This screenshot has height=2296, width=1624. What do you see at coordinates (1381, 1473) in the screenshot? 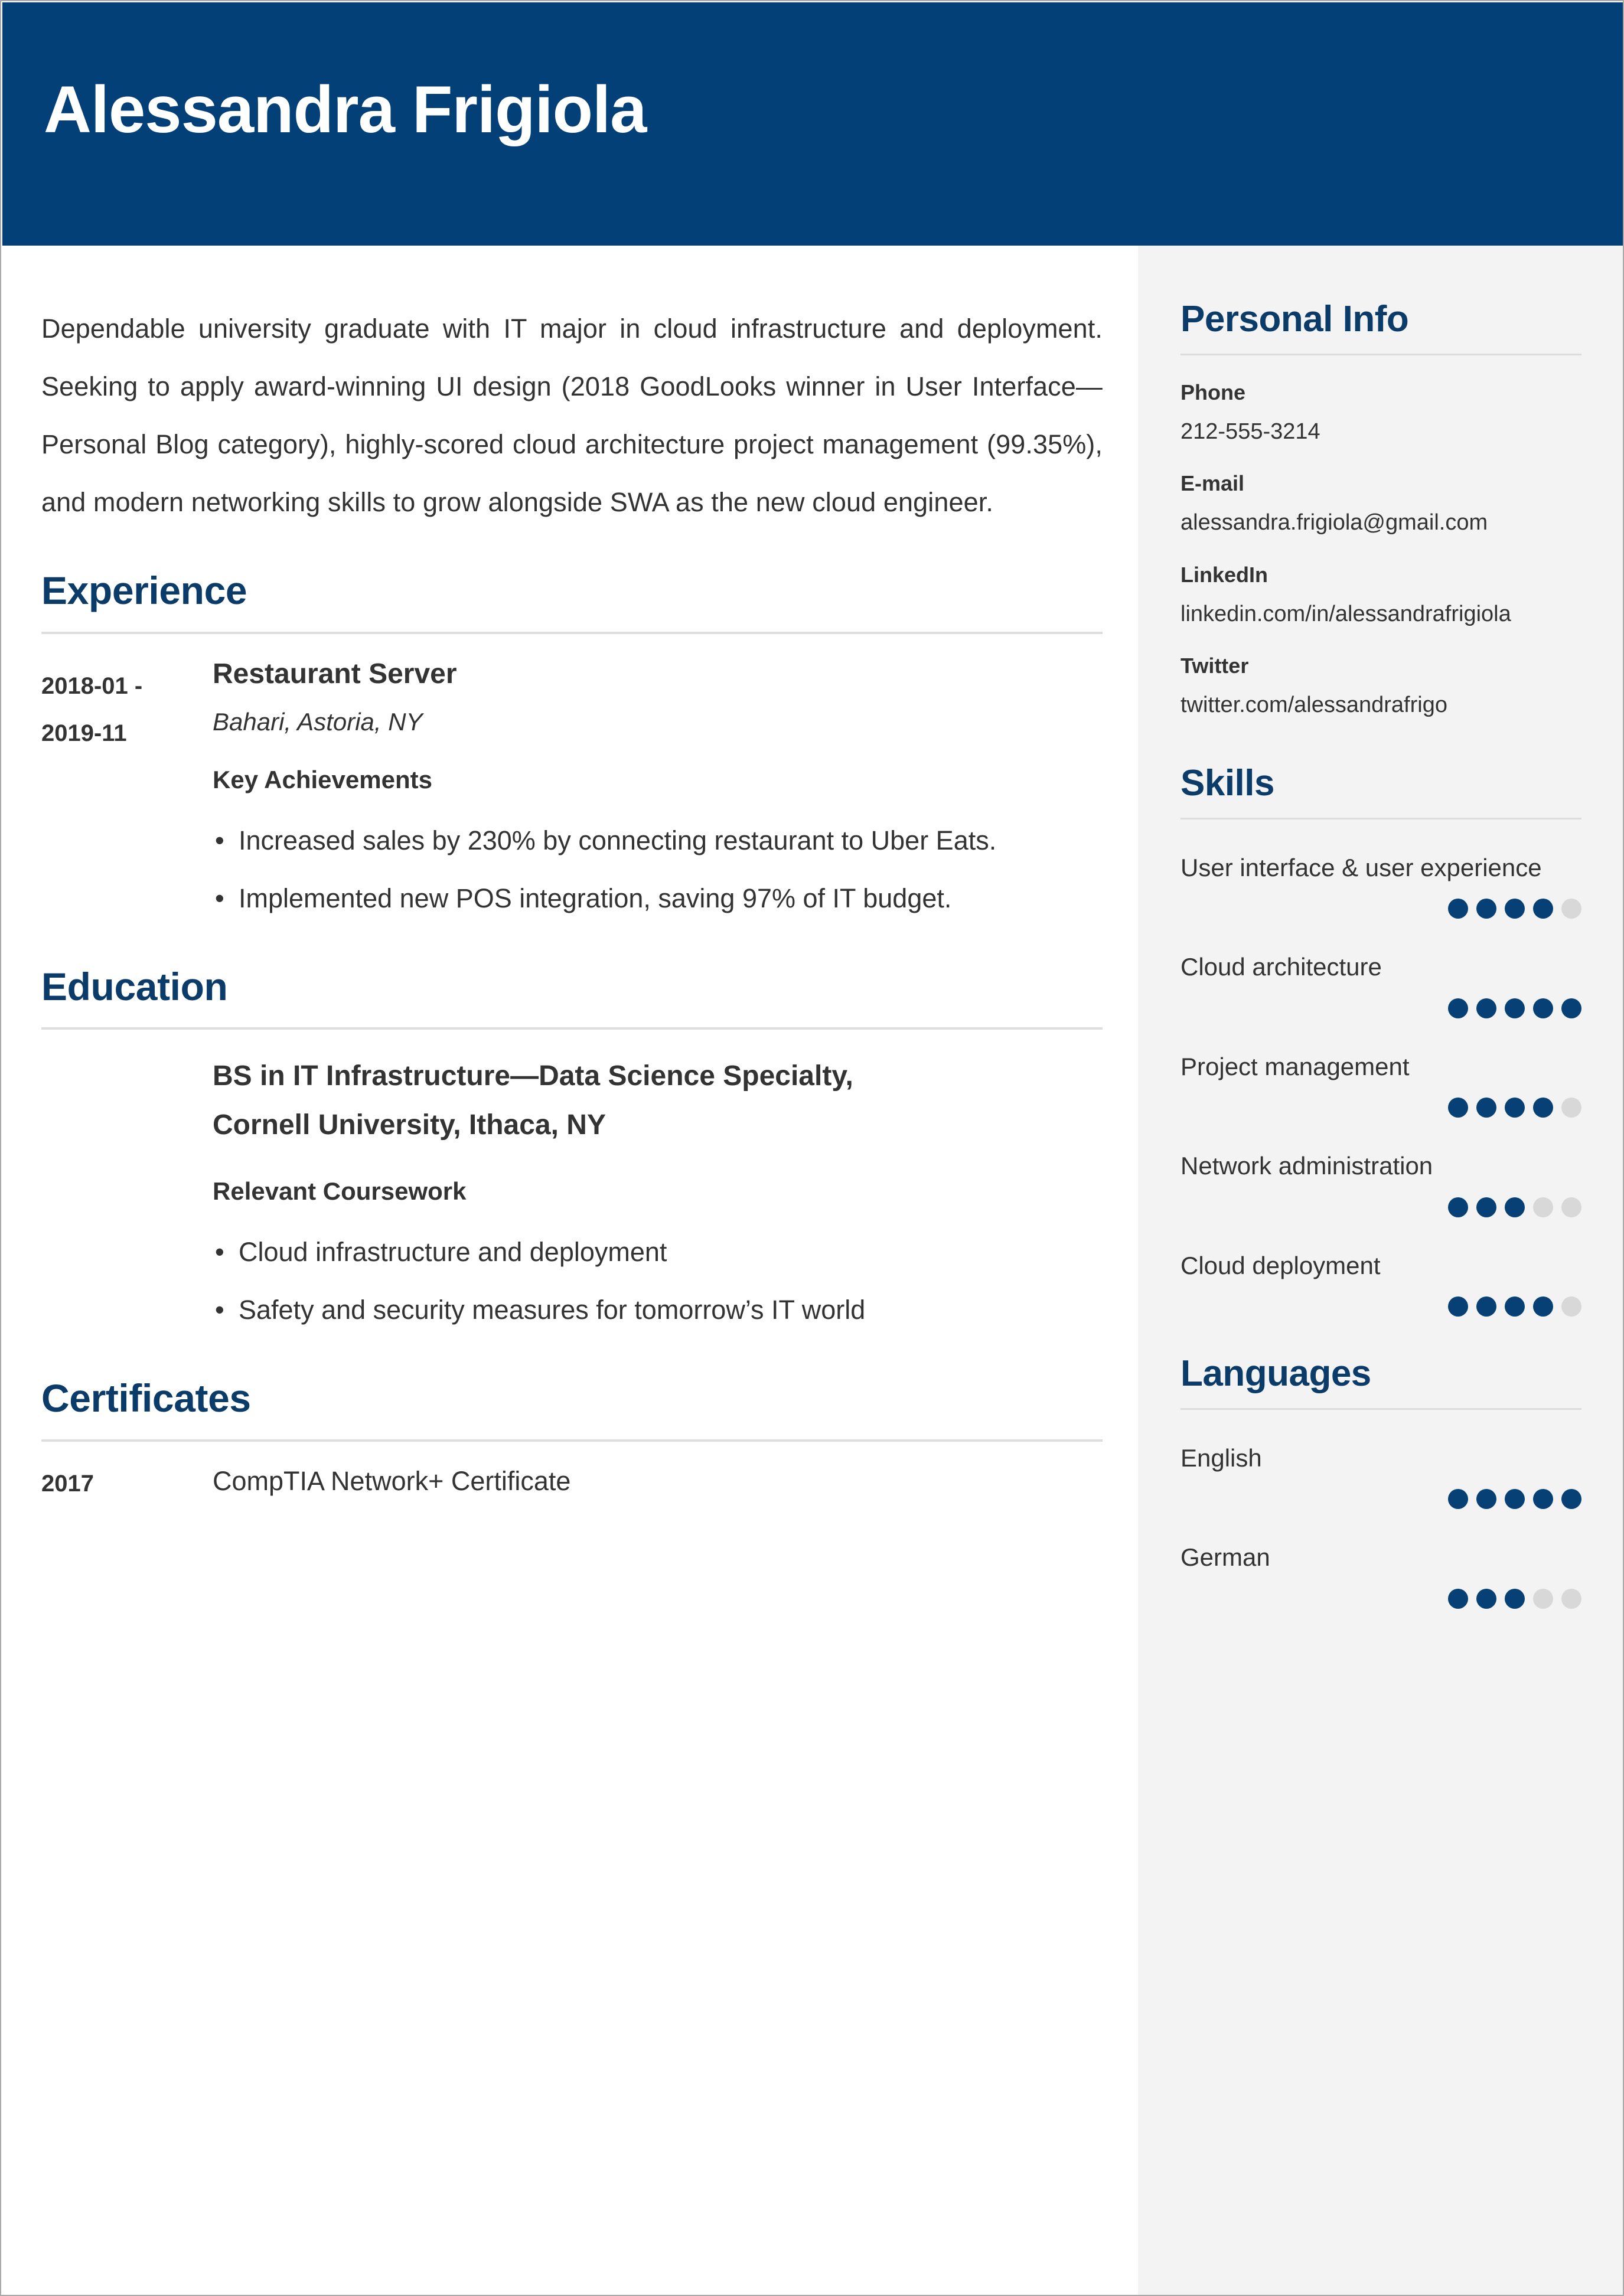
I see `language-item: English` at bounding box center [1381, 1473].